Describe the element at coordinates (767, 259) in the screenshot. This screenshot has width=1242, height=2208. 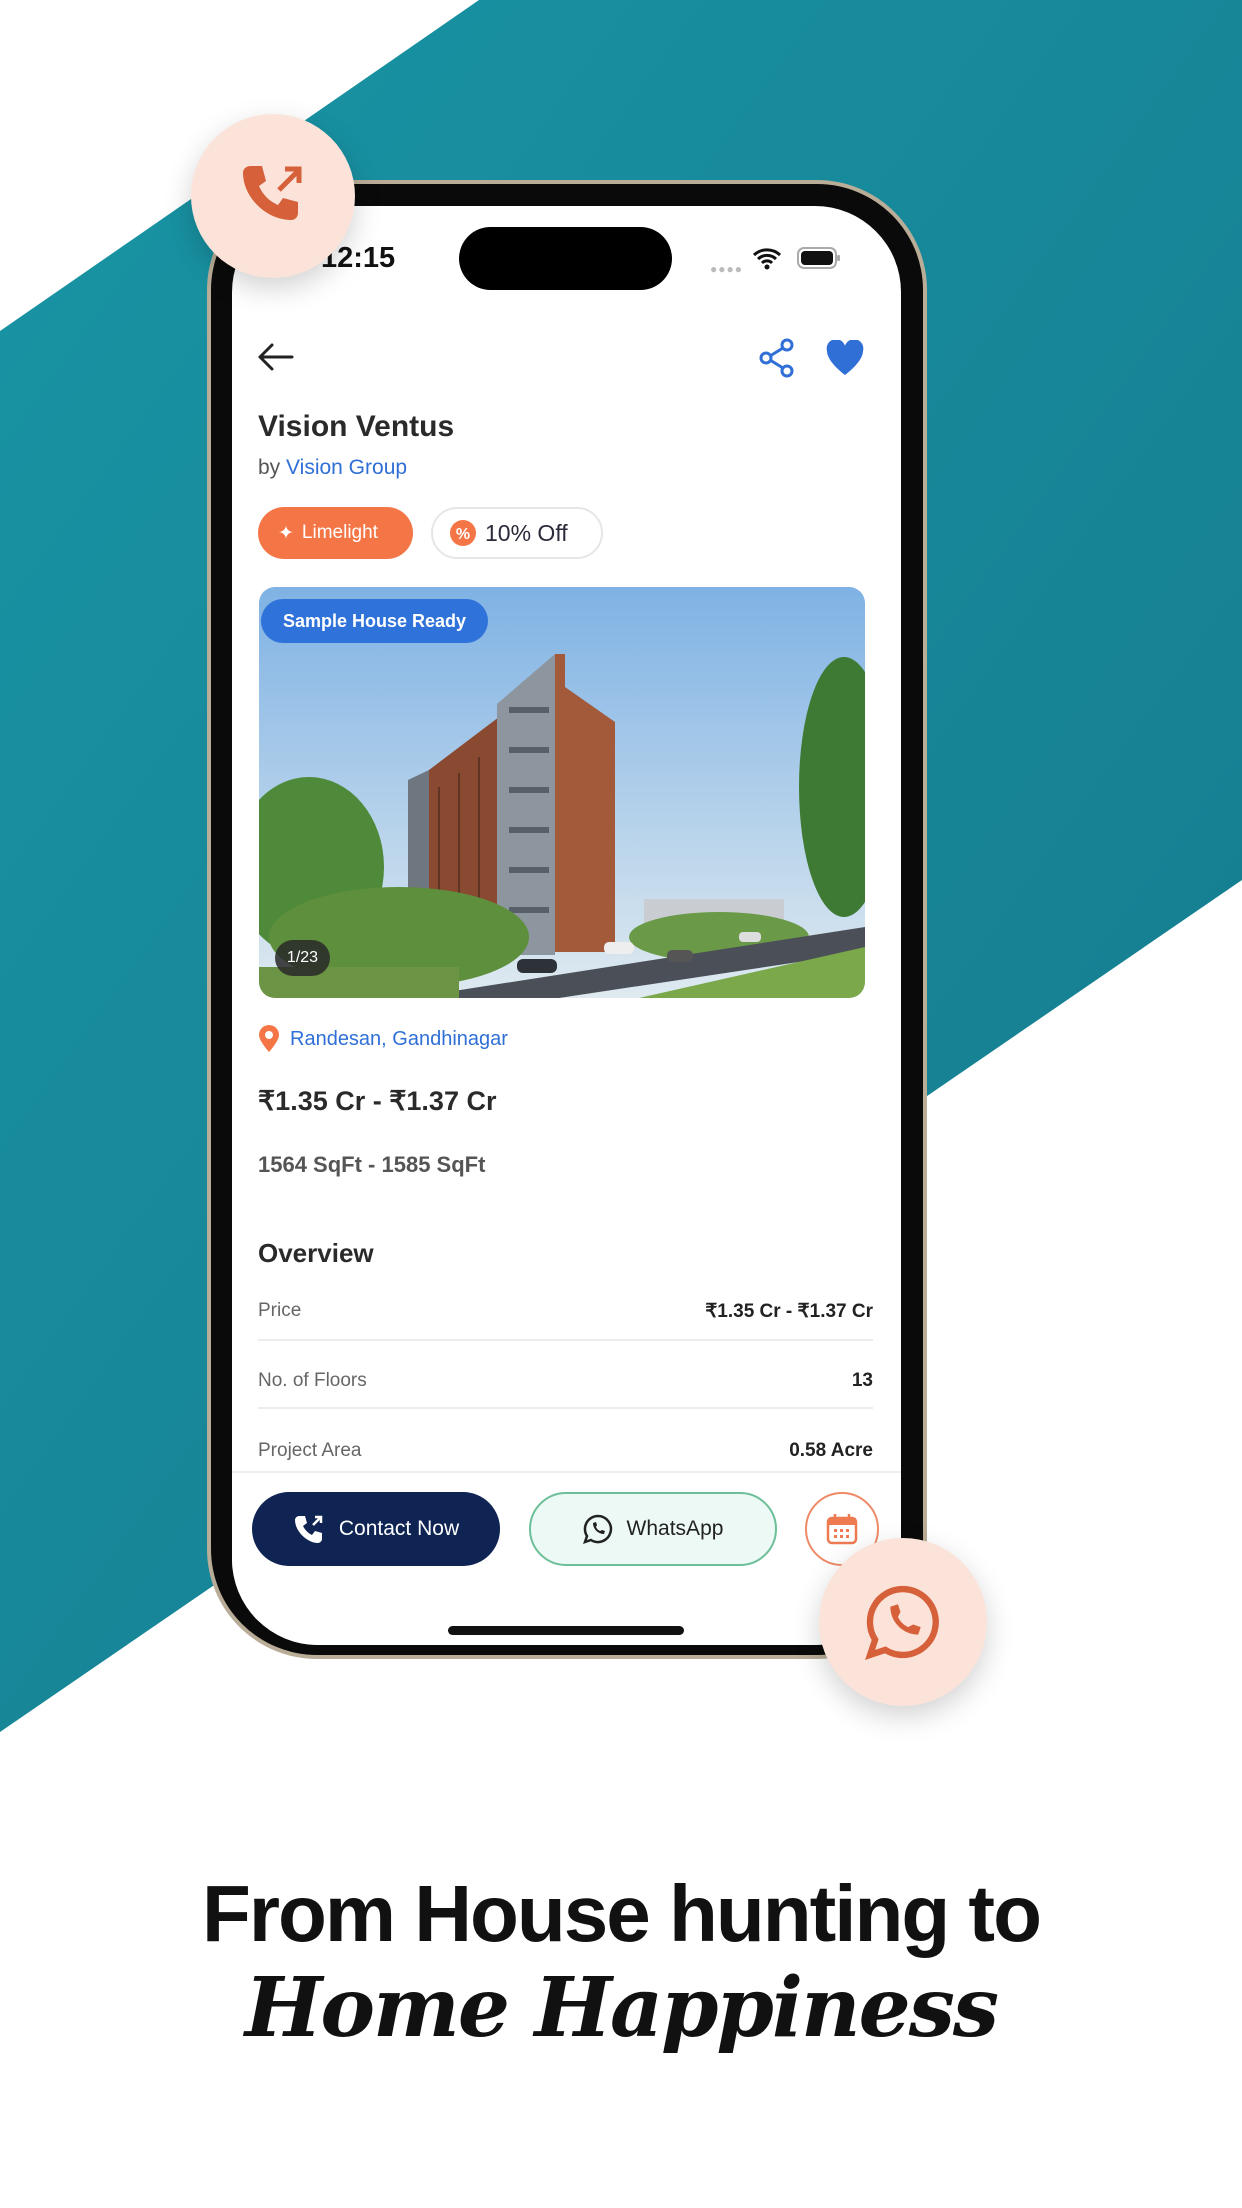
I see `wifi-icon` at that location.